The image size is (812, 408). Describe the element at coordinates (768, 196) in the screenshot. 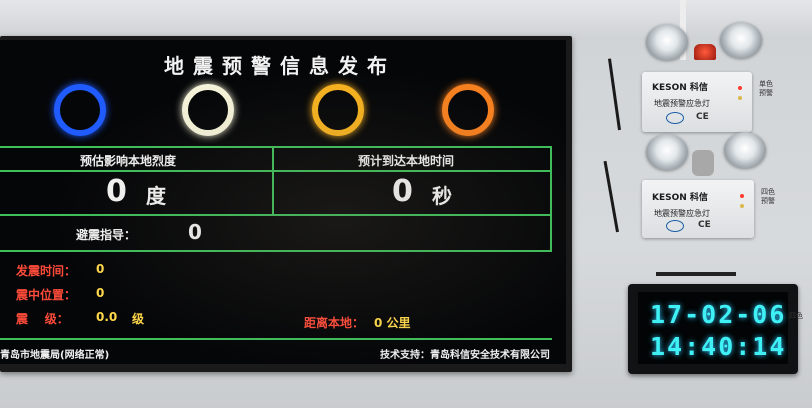

I see `device-side-tag: 四色预警` at that location.